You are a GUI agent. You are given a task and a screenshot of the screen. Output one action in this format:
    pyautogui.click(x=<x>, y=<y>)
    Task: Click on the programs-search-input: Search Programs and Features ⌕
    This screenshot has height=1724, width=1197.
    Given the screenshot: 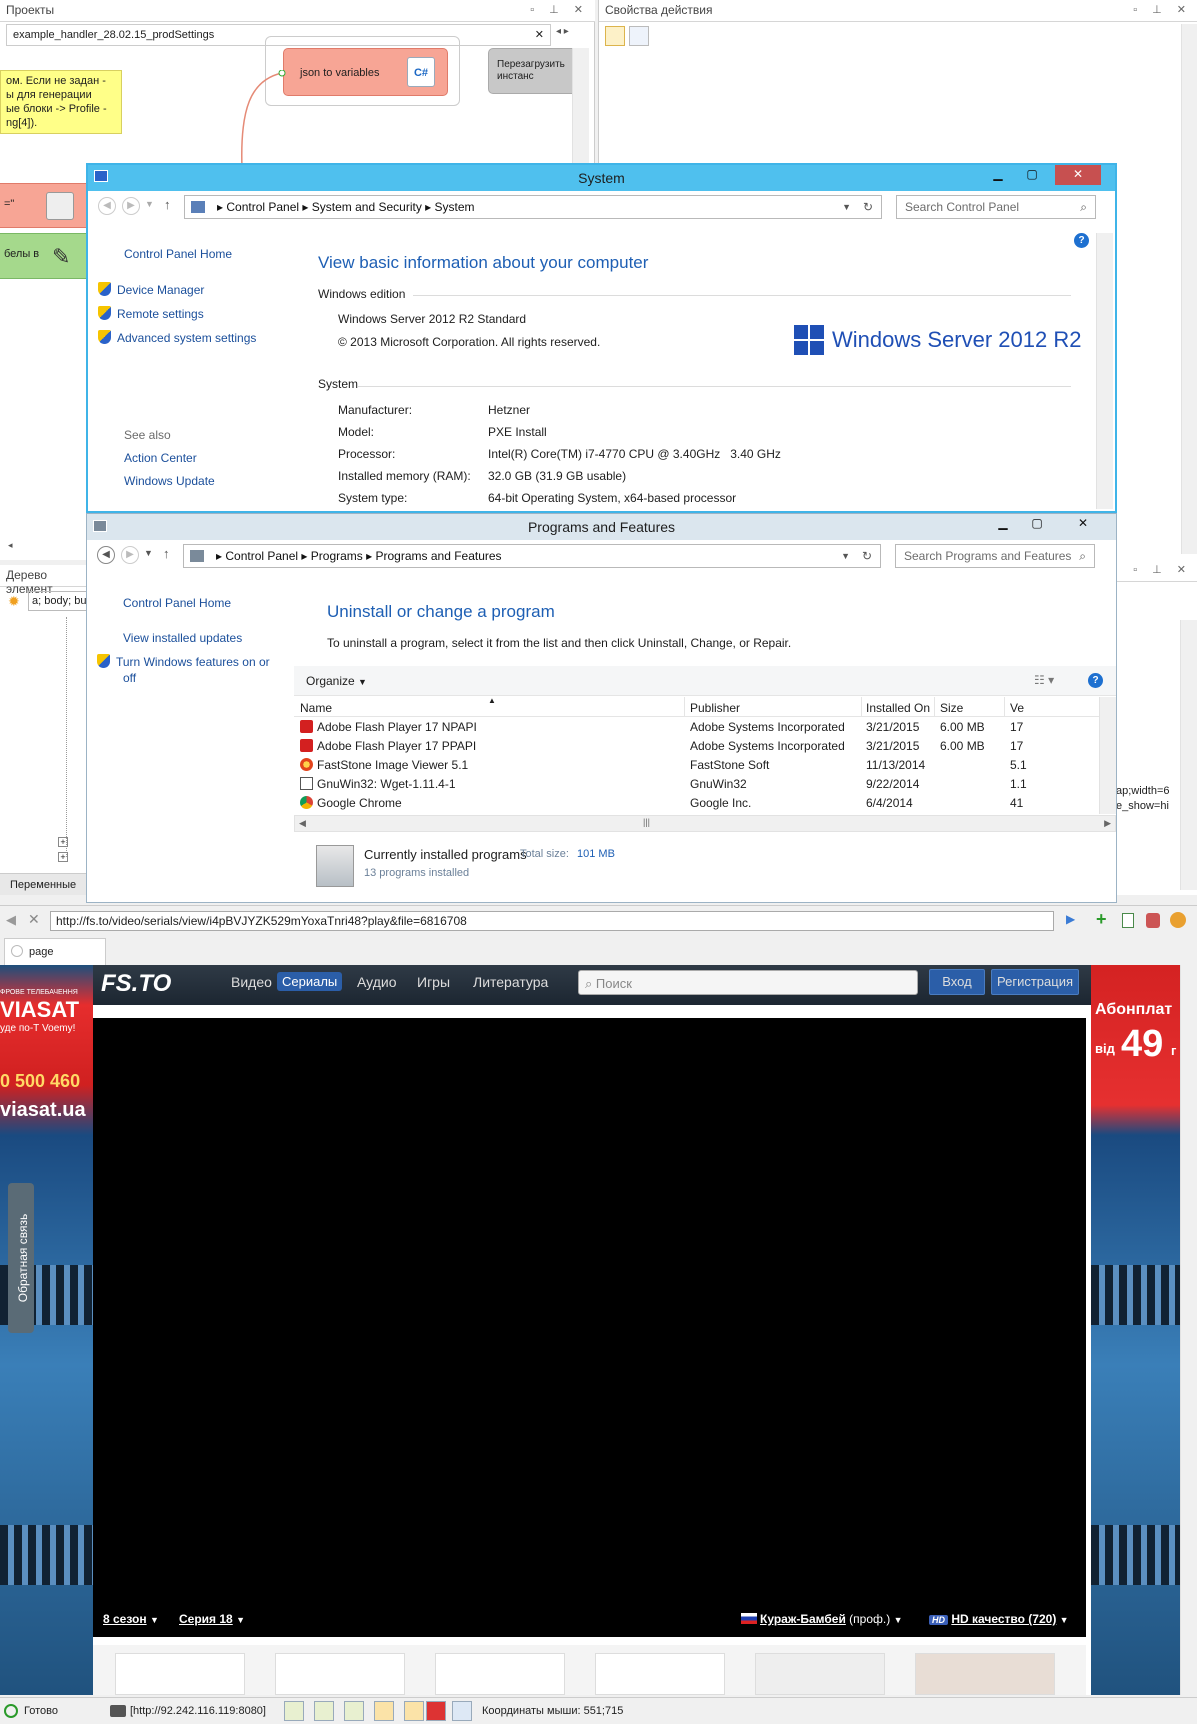 What is the action you would take?
    pyautogui.click(x=995, y=556)
    